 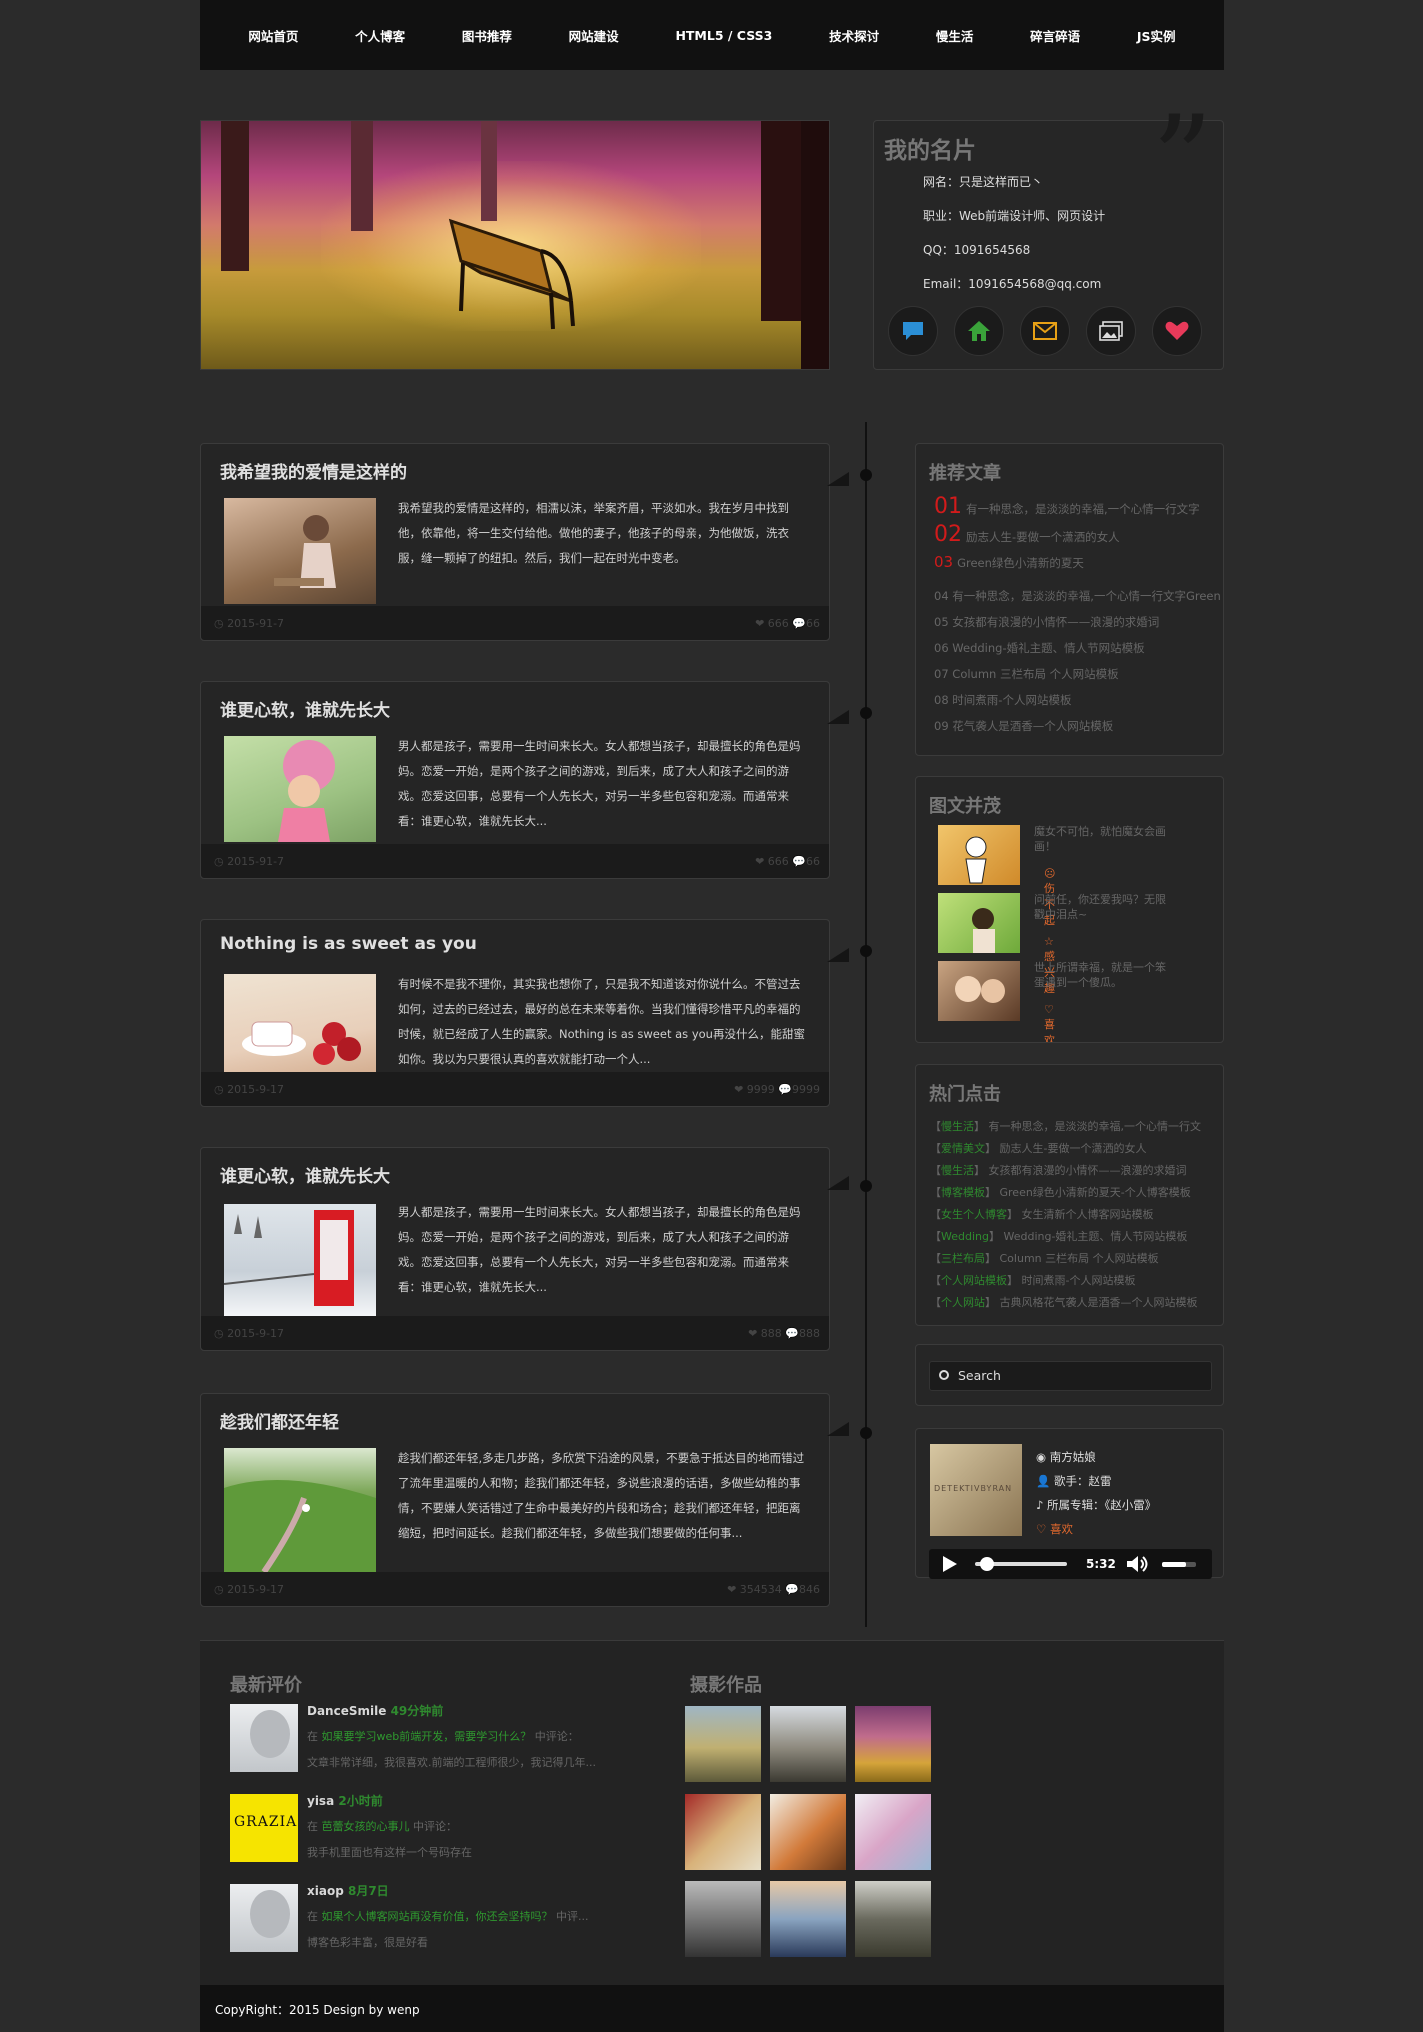 I want to click on avatar: GRAZIA, so click(x=264, y=1828).